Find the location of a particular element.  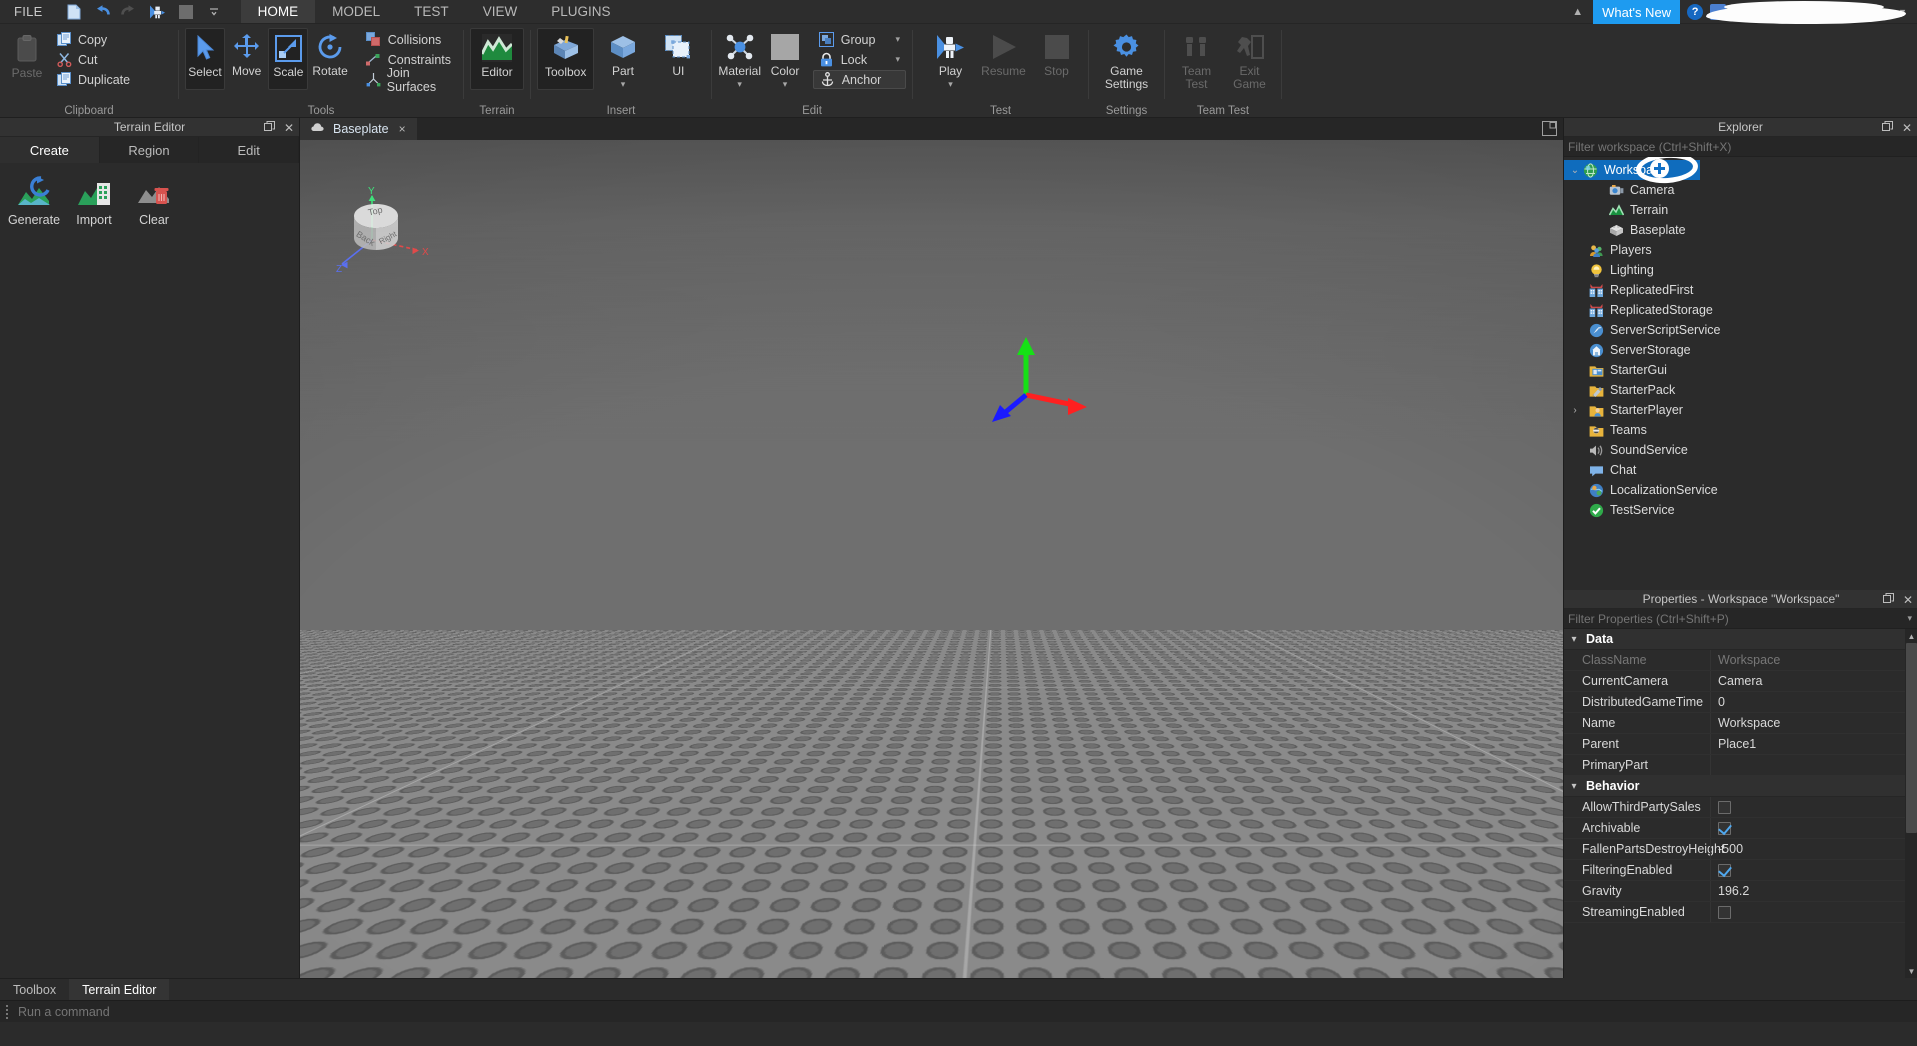

paste-button: Paste is located at coordinates (27, 54).